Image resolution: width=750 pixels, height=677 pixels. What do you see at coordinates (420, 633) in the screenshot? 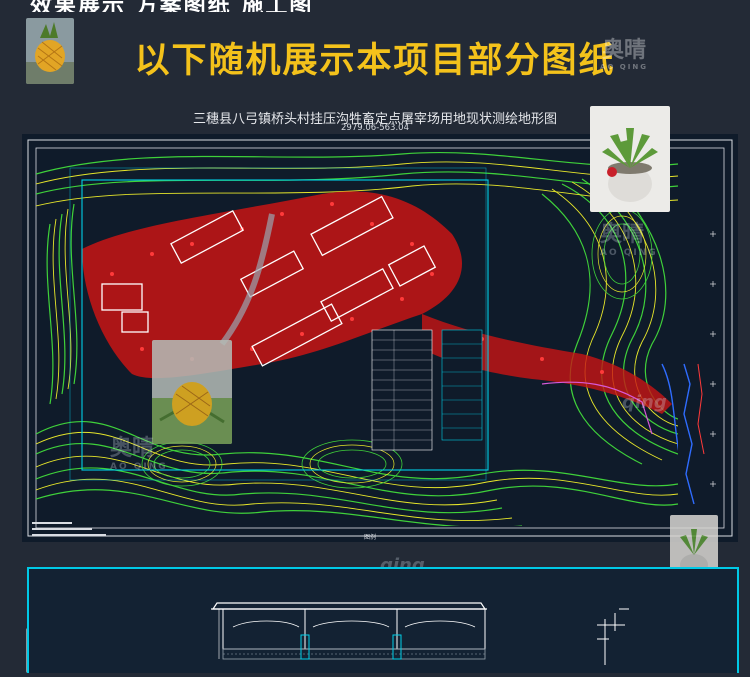
I see `elevation-view` at bounding box center [420, 633].